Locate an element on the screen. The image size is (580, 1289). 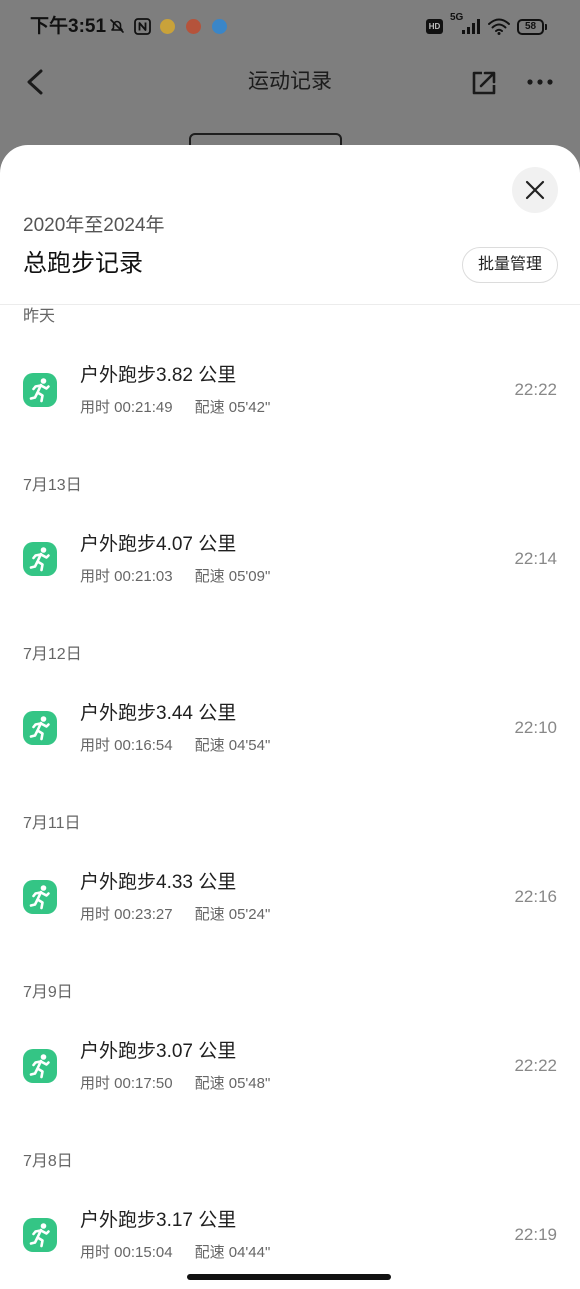
record-stats: 用时 00:23:27 配速 05'24" is located at coordinates (175, 915).